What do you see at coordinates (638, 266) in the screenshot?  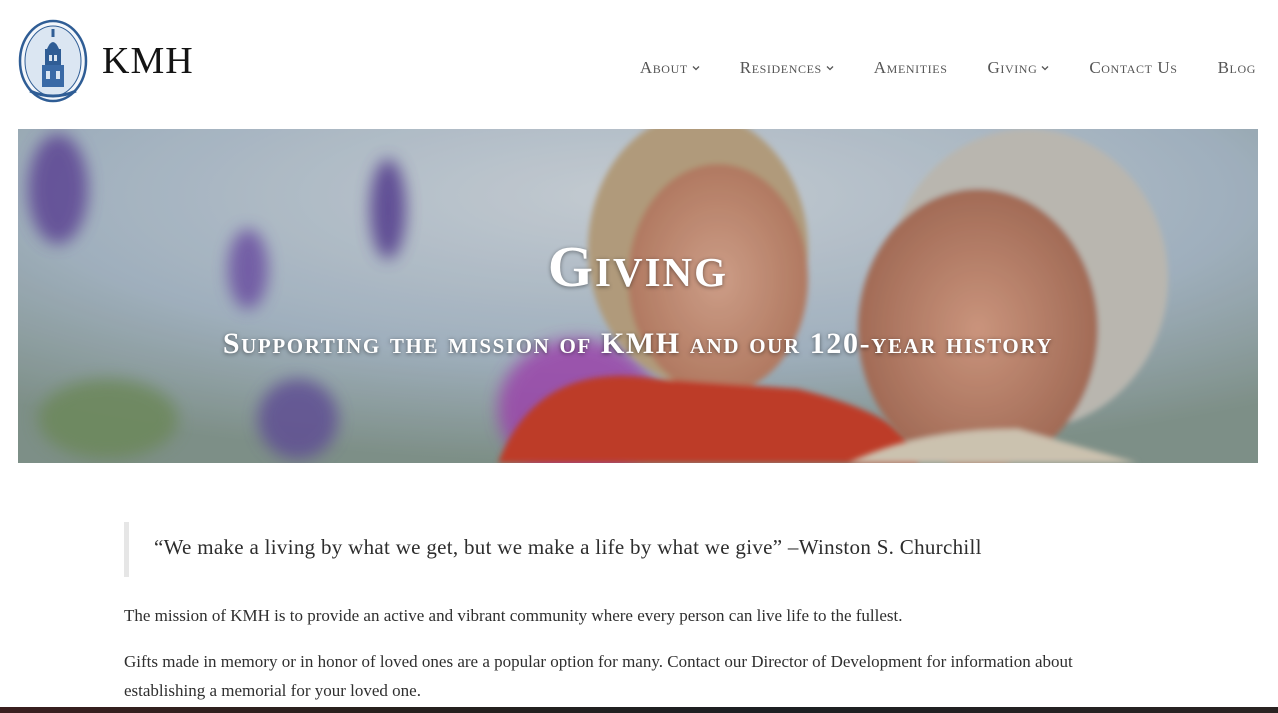 I see `page-title: Giving` at bounding box center [638, 266].